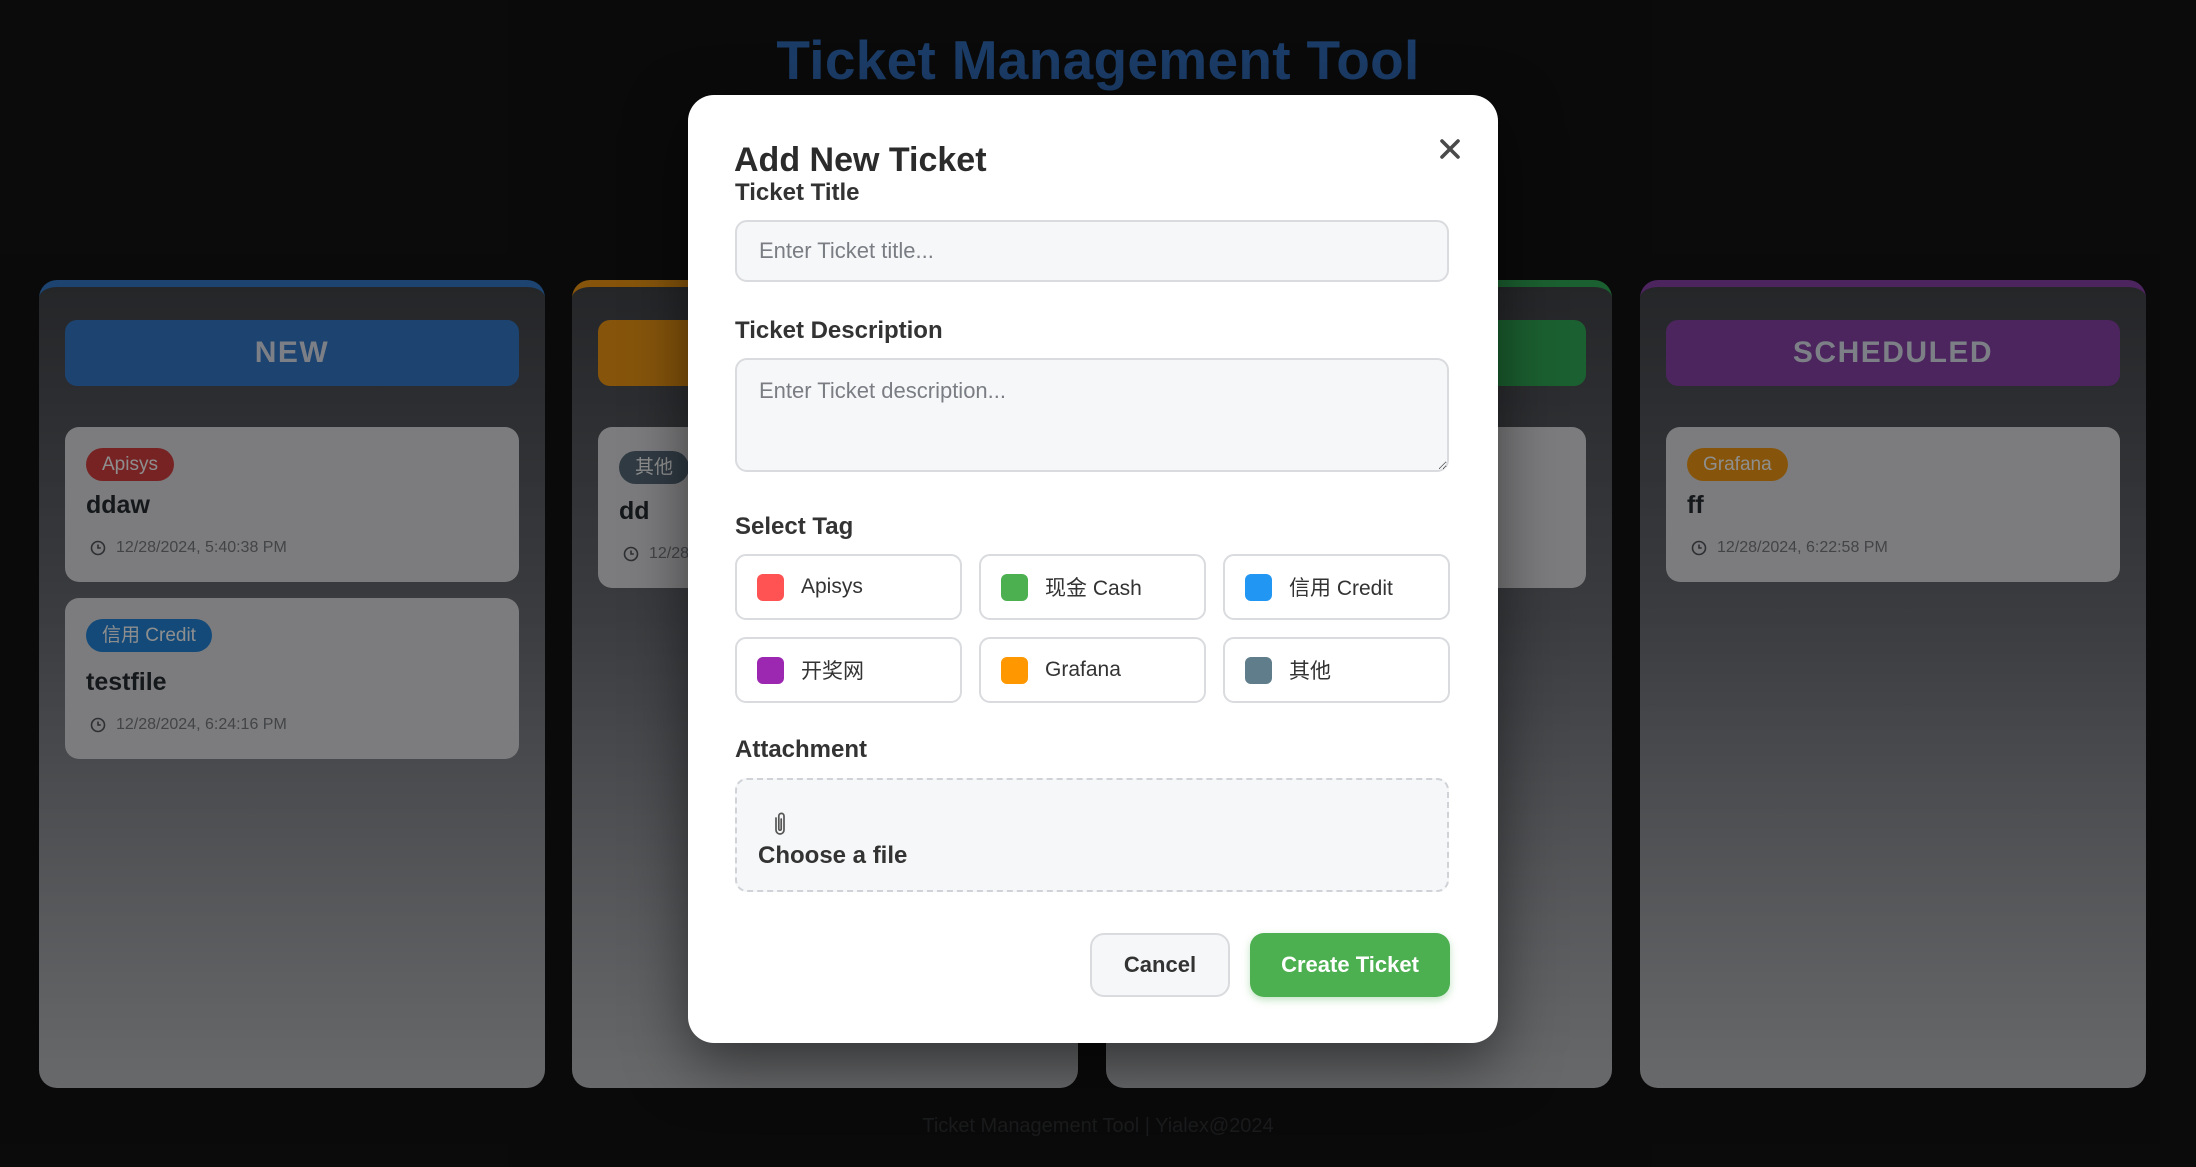 The width and height of the screenshot is (2196, 1167). I want to click on tag-option-label: 信用 Credit, so click(1341, 588).